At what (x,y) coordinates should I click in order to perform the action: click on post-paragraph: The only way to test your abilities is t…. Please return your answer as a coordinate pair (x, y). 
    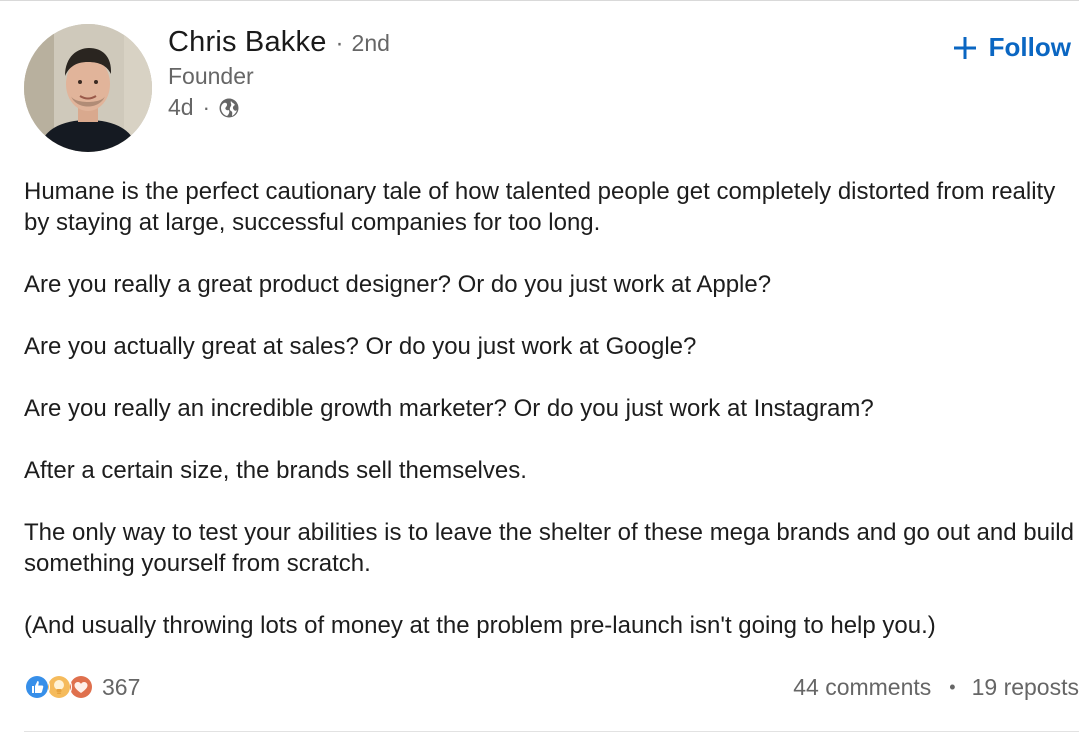
    Looking at the image, I should click on (549, 548).